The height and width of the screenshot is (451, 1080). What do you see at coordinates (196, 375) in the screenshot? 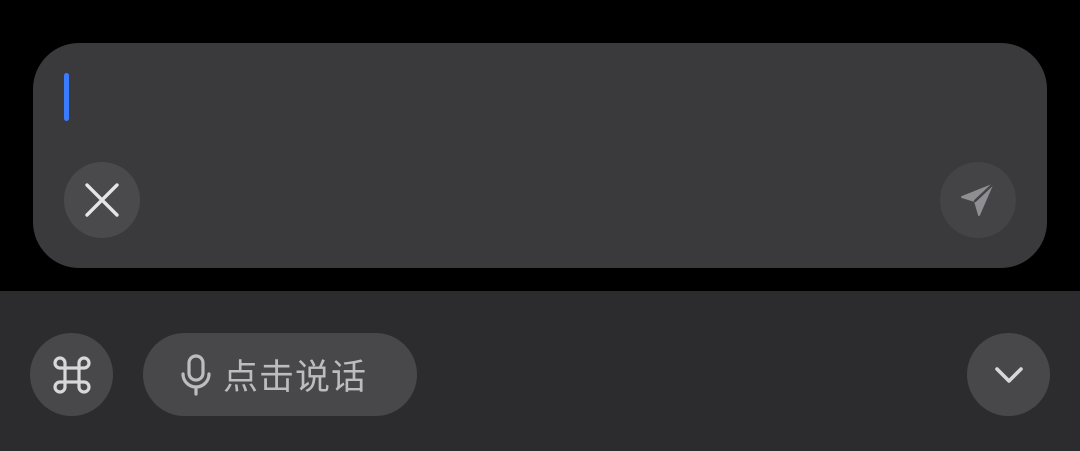
I see `microphone-icon` at bounding box center [196, 375].